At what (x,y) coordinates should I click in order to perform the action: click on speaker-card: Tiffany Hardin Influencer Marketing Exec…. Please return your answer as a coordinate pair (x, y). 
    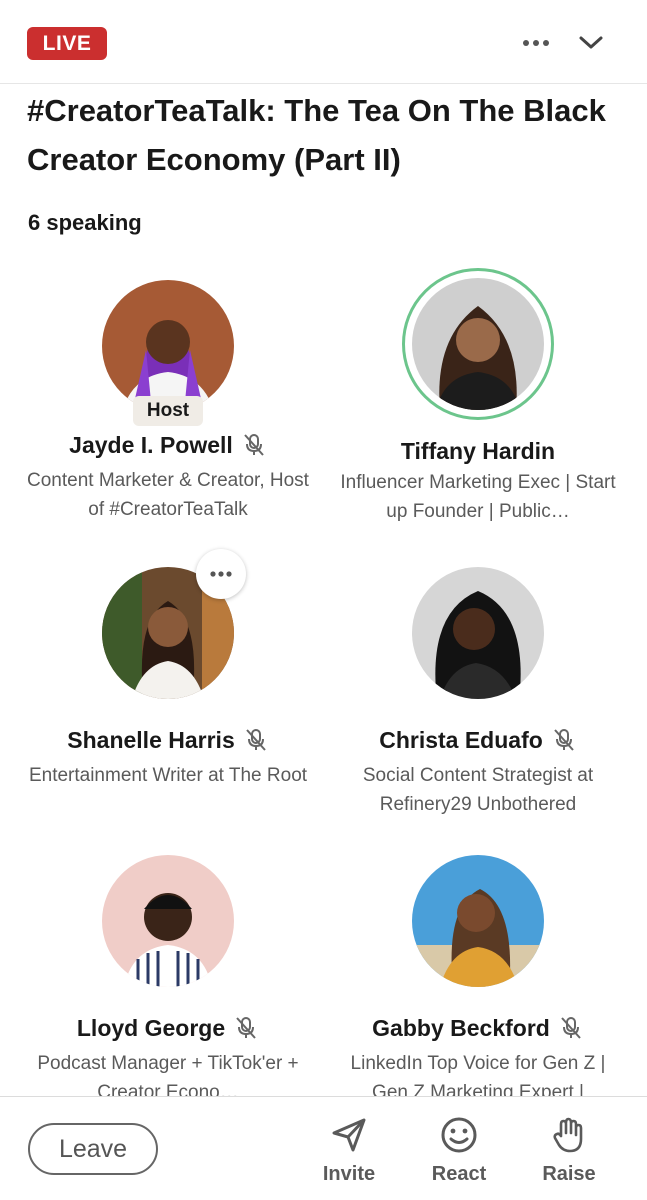
    Looking at the image, I should click on (478, 397).